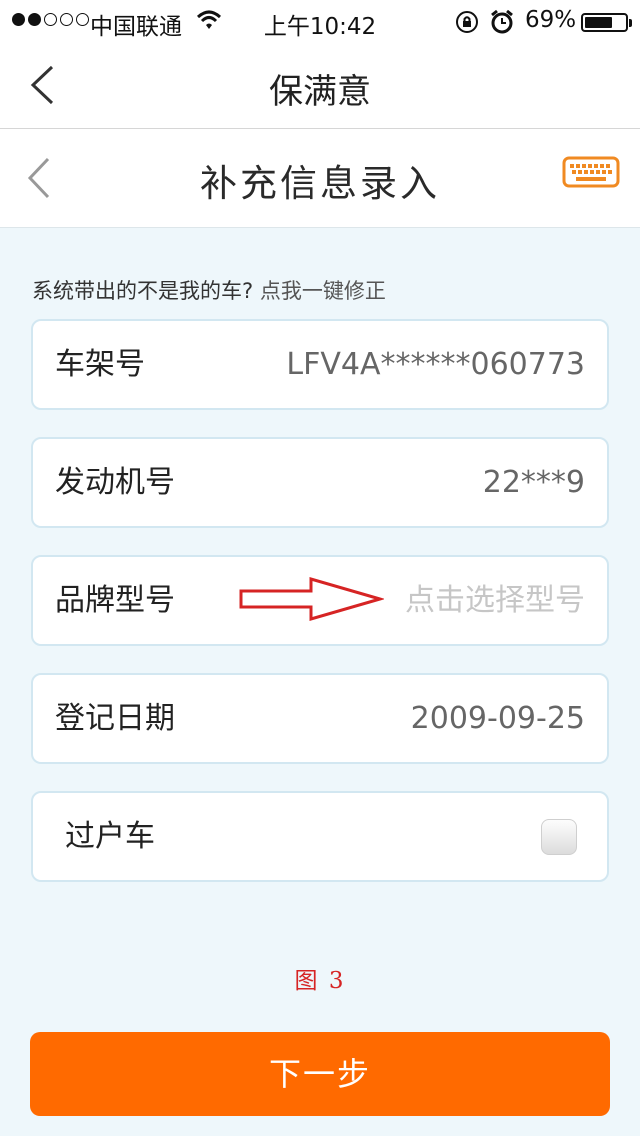  What do you see at coordinates (495, 600) in the screenshot?
I see `brand-model-placeholder: 点击选择型号` at bounding box center [495, 600].